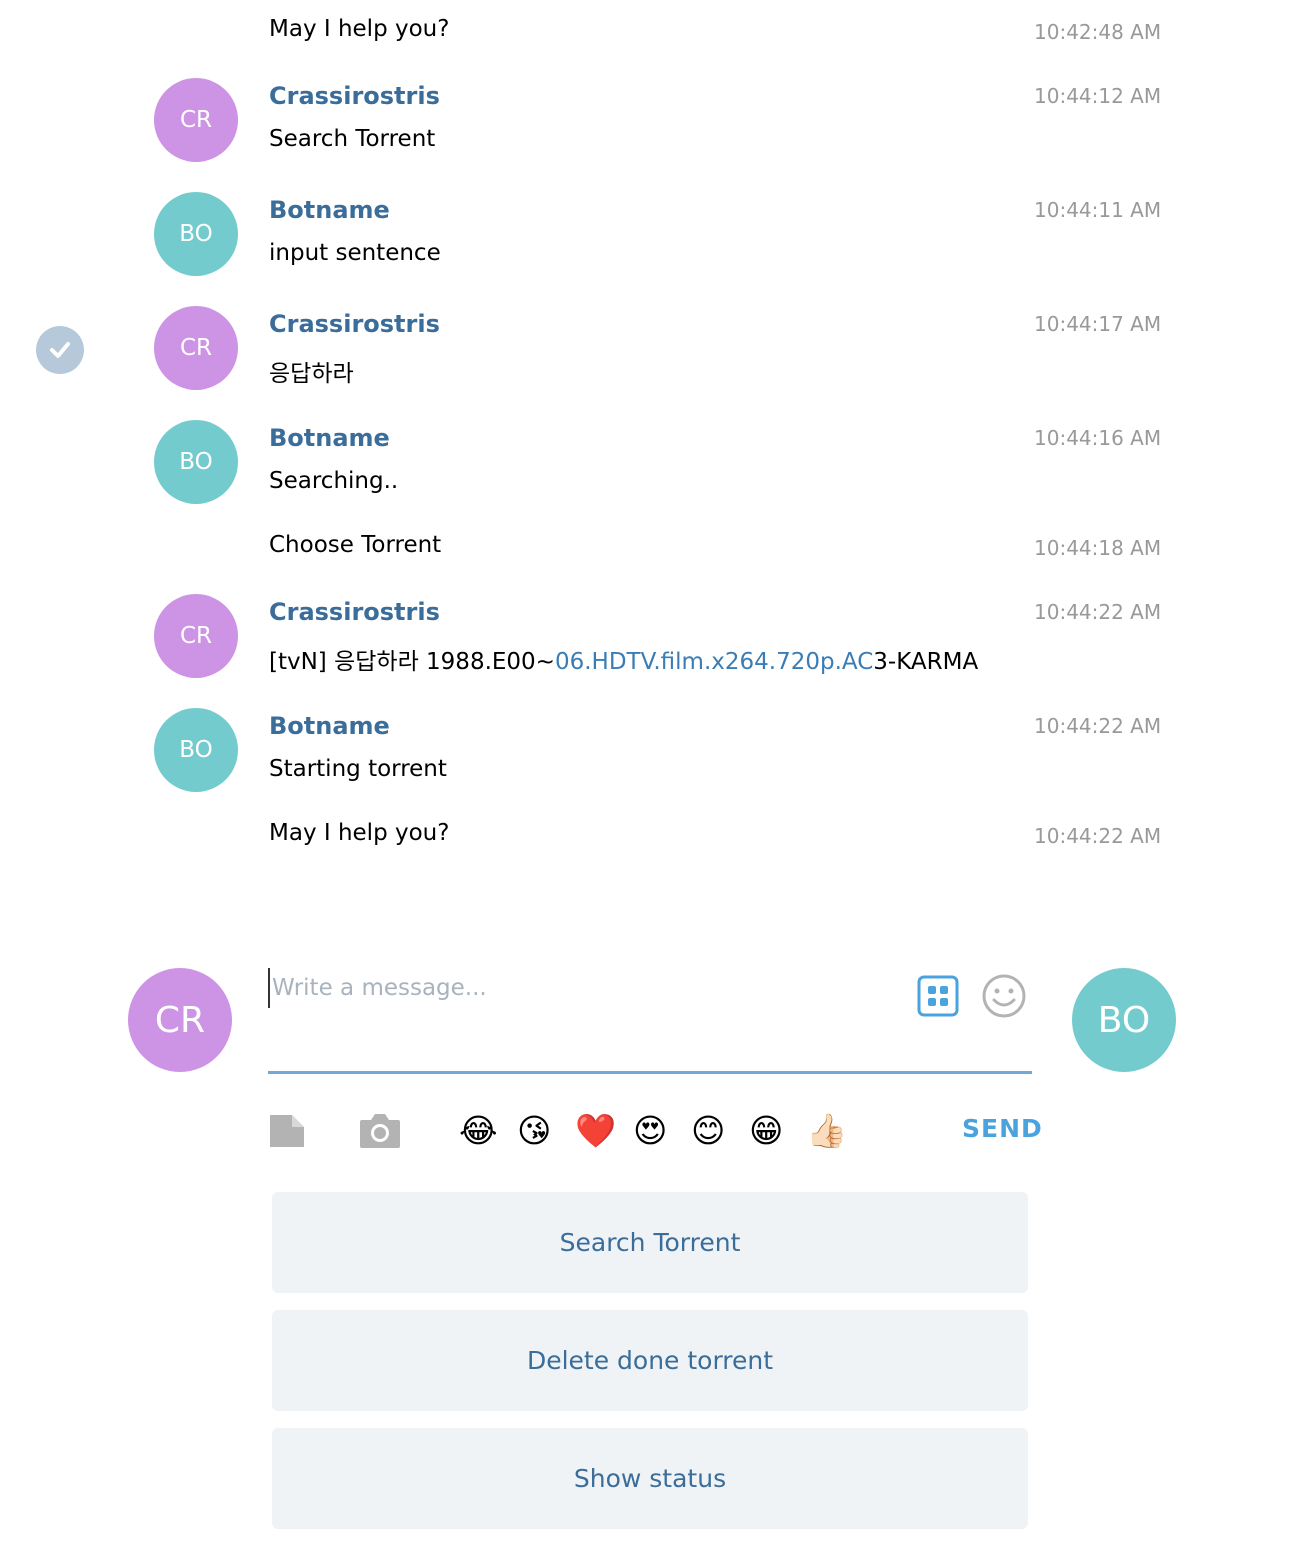 This screenshot has height=1556, width=1292. What do you see at coordinates (412, 662) in the screenshot?
I see `message-text-part: [tvN] 응답하라 1988.E00~` at bounding box center [412, 662].